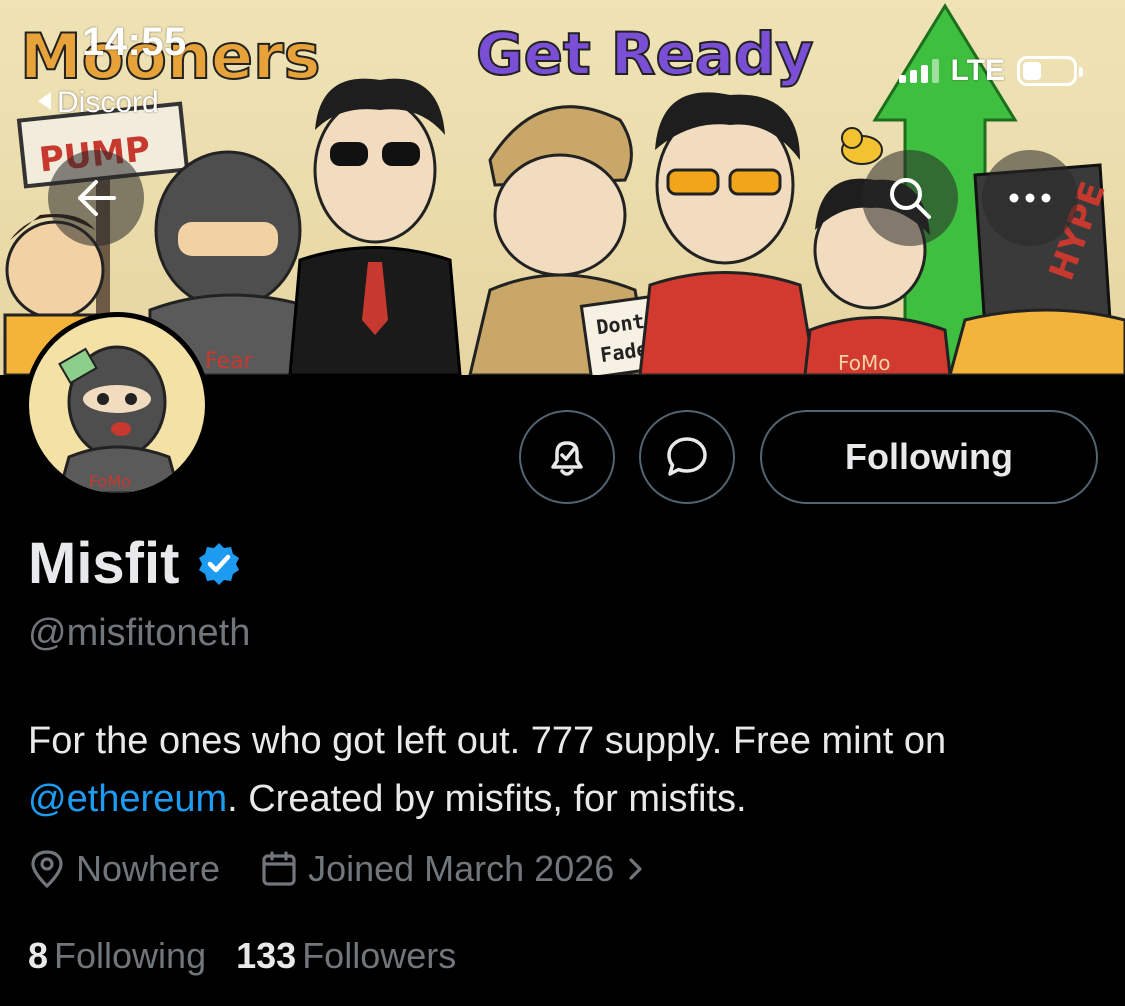 Image resolution: width=1125 pixels, height=1006 pixels. I want to click on chevron-right-icon, so click(635, 869).